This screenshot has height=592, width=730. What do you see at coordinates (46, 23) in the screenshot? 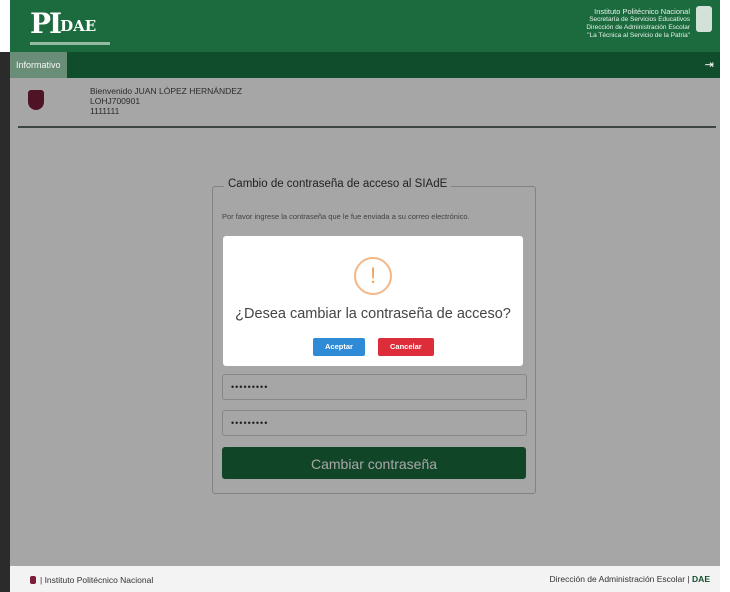
I see `logo-main: PI` at bounding box center [46, 23].